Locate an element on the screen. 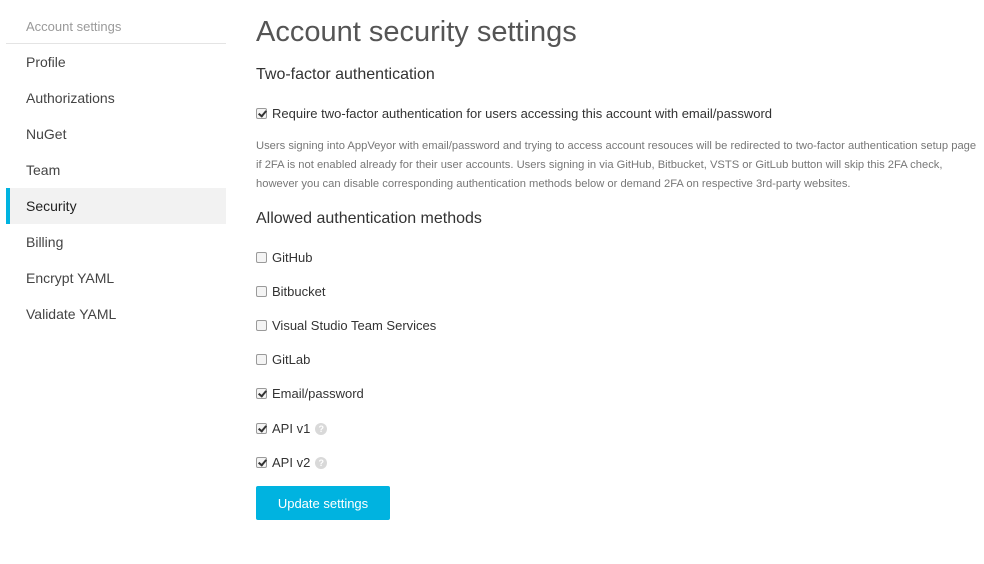  bitbucket-checkbox is located at coordinates (261, 291).